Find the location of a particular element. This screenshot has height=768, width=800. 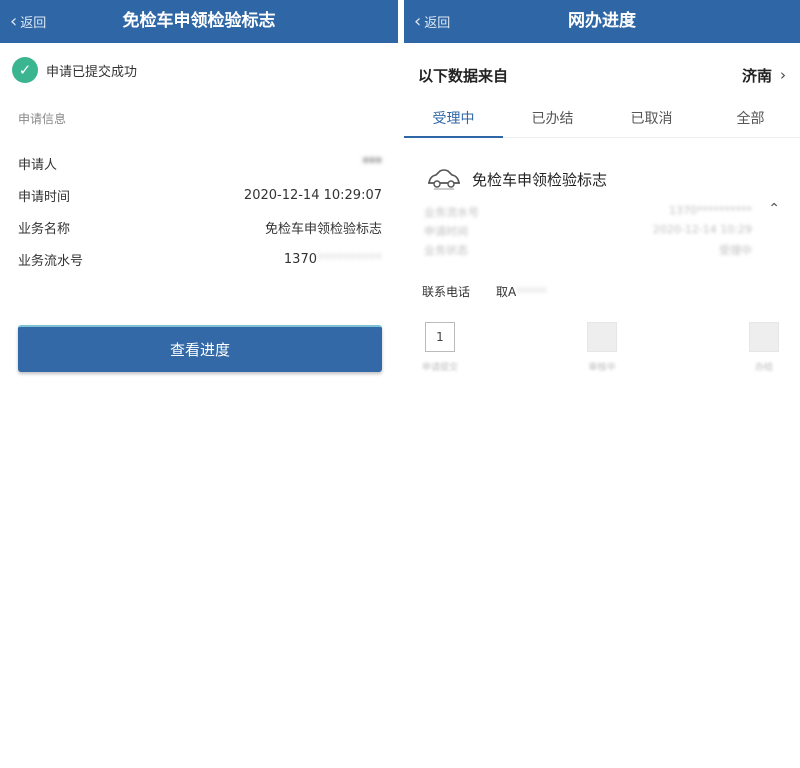

detail-row: 业务状态 受理中 is located at coordinates (588, 251).